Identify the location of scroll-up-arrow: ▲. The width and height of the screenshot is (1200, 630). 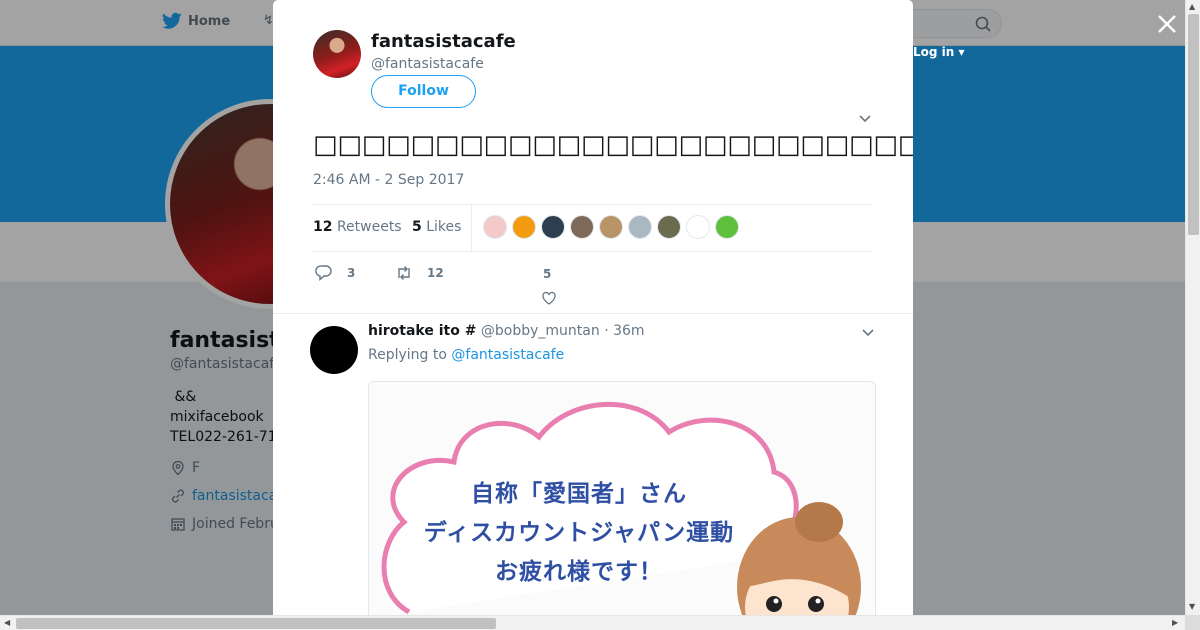
(1192, 7).